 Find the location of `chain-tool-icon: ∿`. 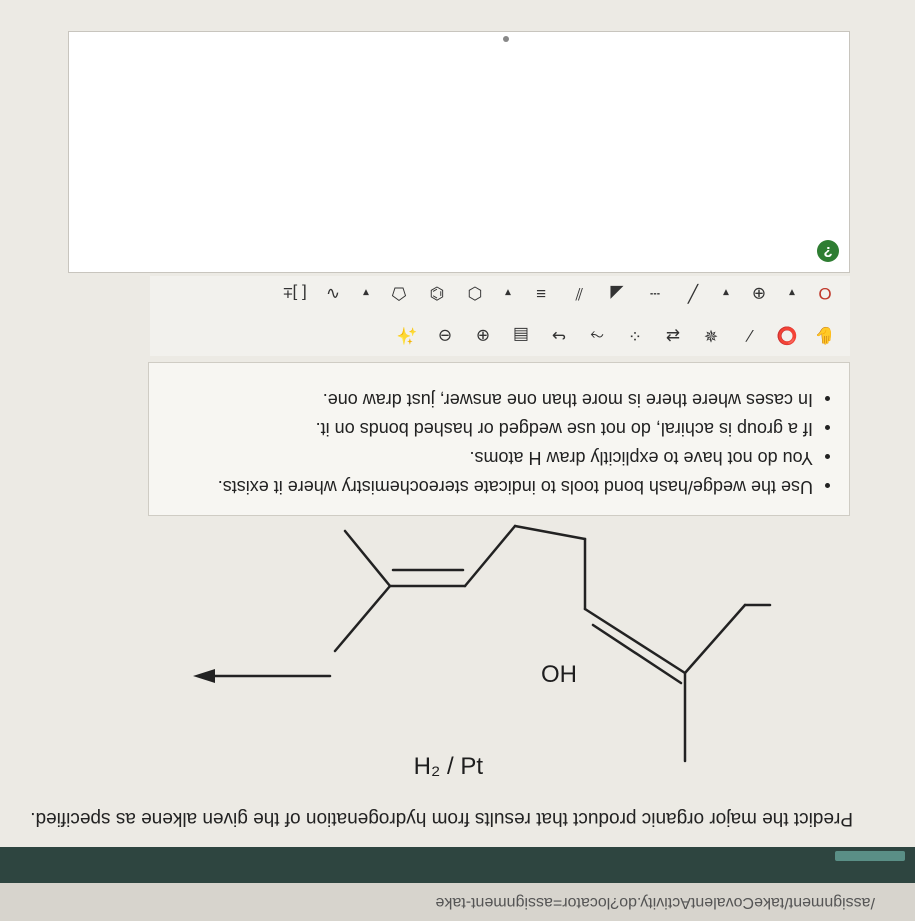

chain-tool-icon: ∿ is located at coordinates (333, 293).